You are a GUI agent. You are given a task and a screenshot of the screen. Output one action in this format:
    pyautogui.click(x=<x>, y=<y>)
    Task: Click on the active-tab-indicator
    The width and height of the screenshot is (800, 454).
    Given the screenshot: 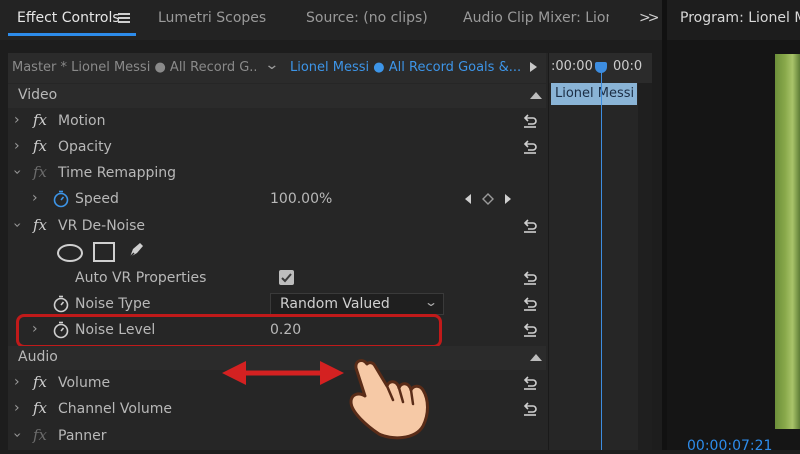 What is the action you would take?
    pyautogui.click(x=72, y=34)
    